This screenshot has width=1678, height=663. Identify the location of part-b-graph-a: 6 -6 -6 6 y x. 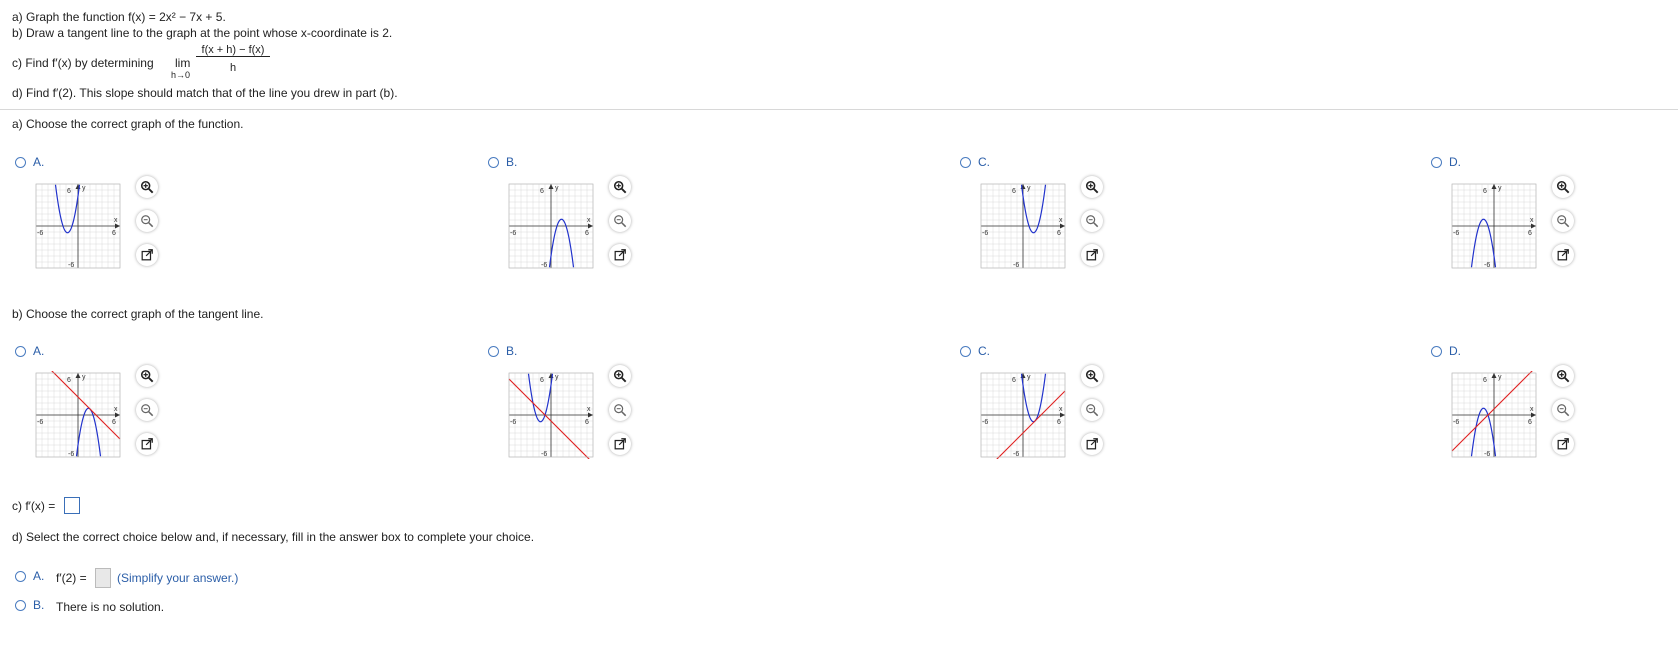
(78, 406).